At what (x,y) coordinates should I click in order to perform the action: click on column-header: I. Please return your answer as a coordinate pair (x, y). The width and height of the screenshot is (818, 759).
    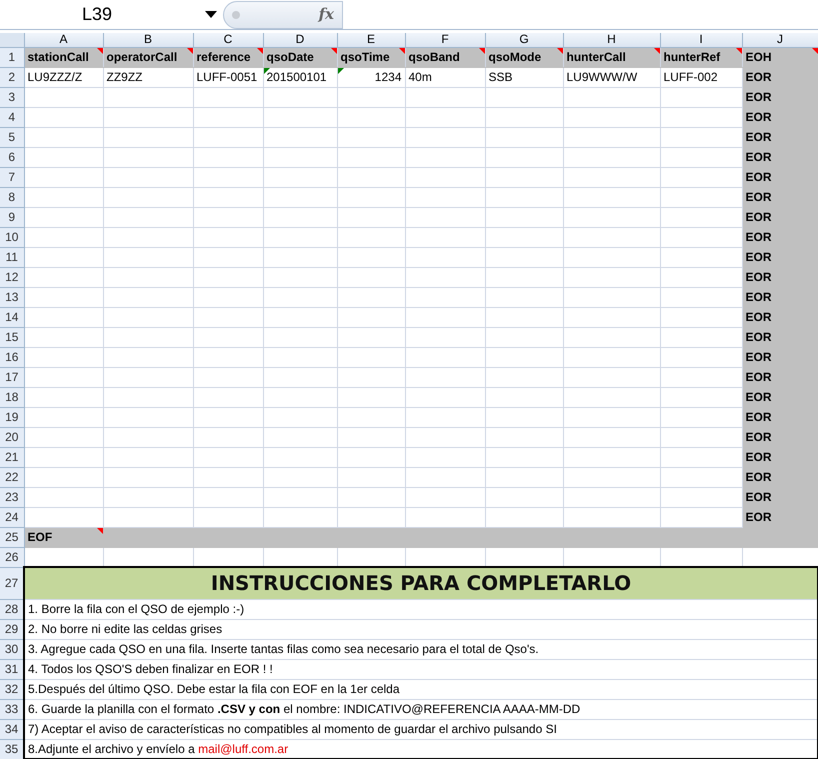
    Looking at the image, I should click on (701, 39).